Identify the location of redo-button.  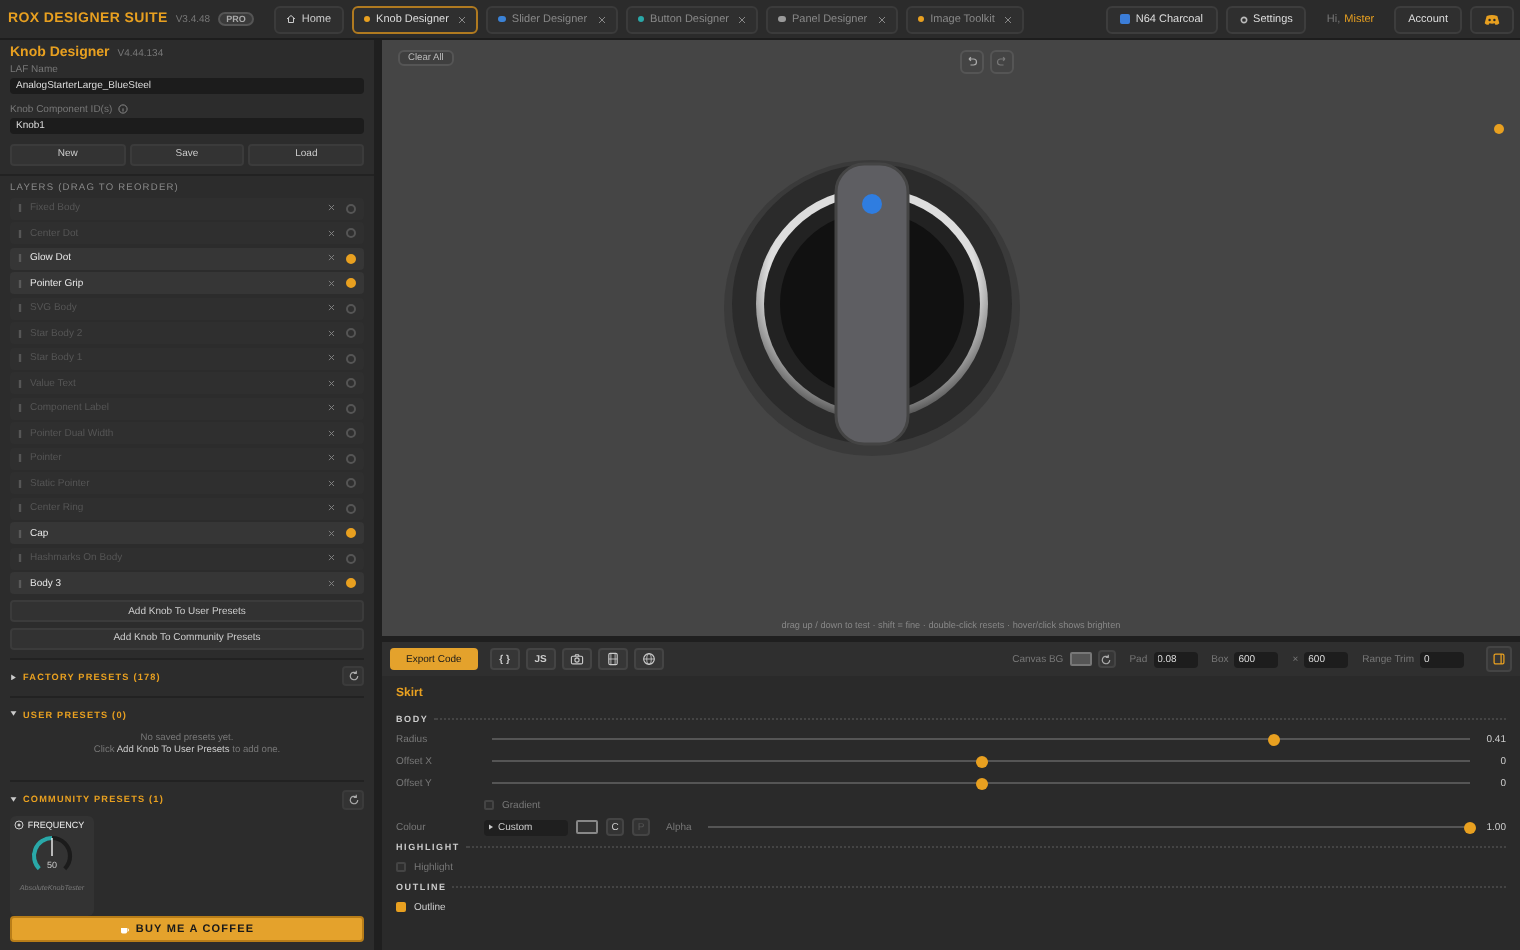
(1001, 62).